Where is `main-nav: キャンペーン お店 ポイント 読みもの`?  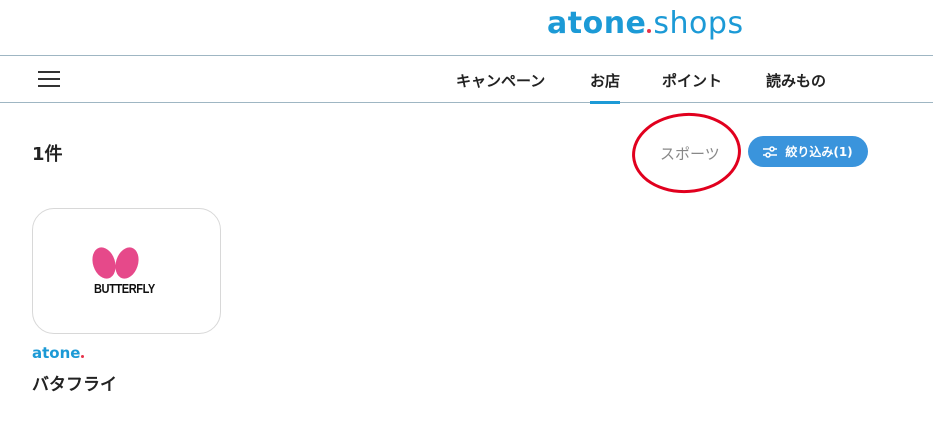
main-nav: キャンペーン お店 ポイント 読みもの is located at coordinates (466, 80).